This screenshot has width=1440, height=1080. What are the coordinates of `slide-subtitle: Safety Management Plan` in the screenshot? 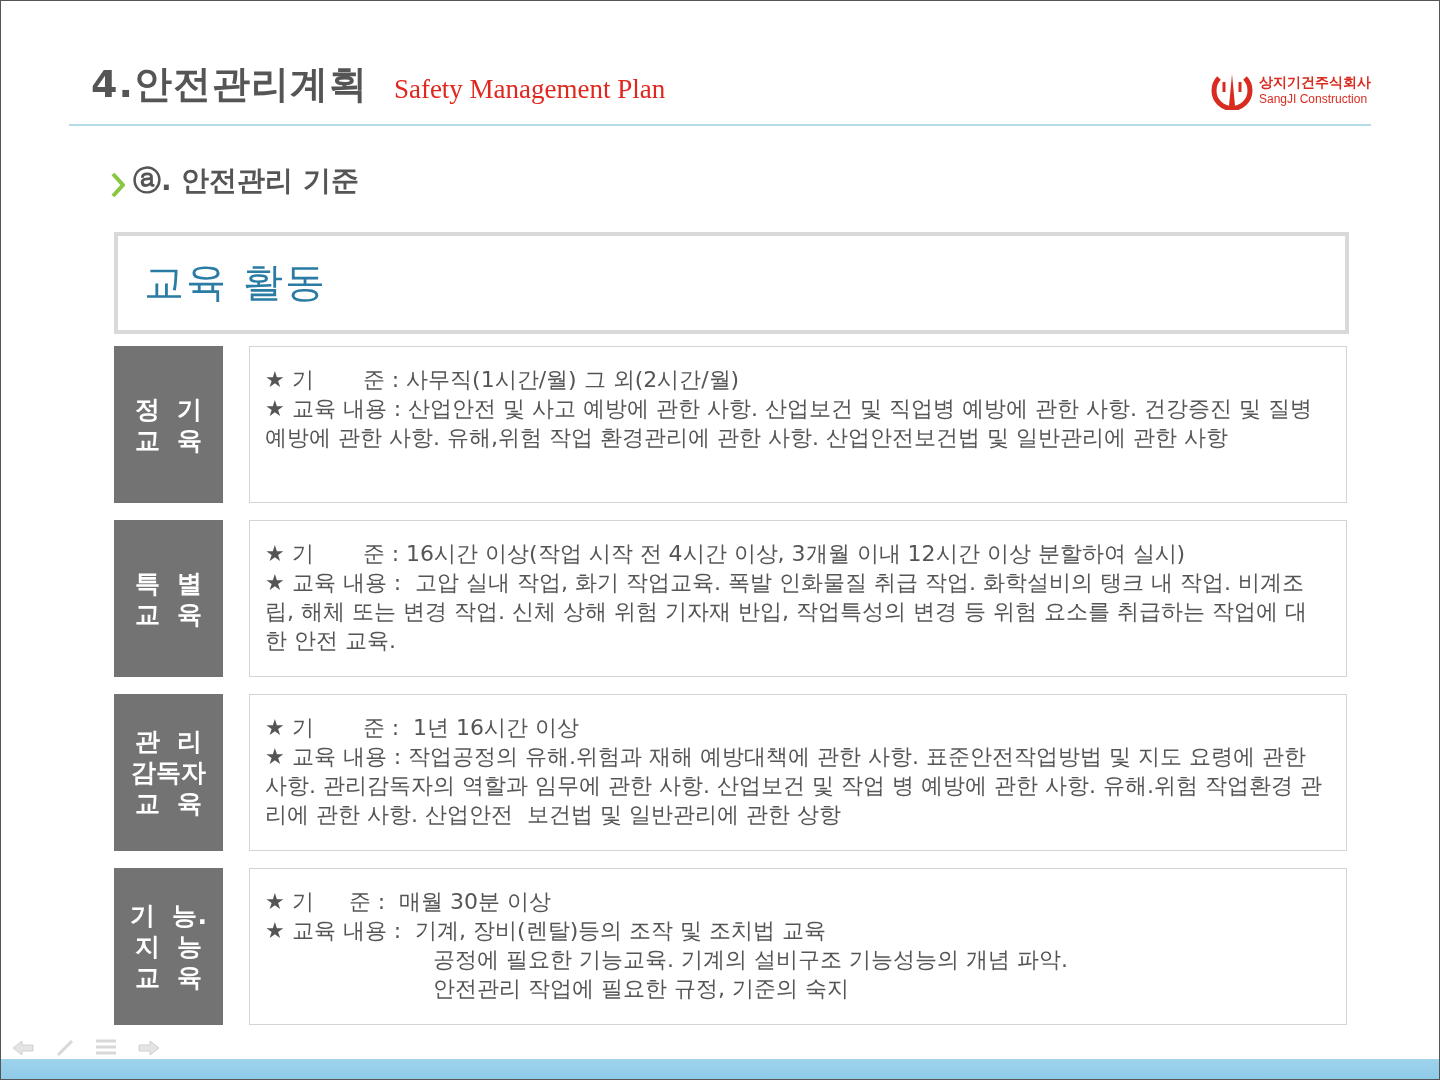 It's located at (529, 89).